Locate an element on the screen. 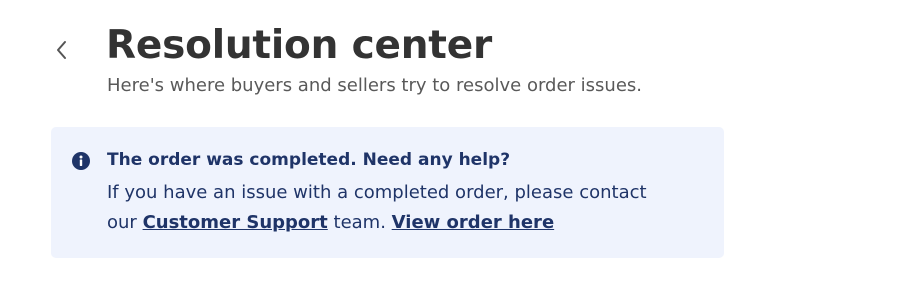  notice-body-prefix: our is located at coordinates (122, 222).